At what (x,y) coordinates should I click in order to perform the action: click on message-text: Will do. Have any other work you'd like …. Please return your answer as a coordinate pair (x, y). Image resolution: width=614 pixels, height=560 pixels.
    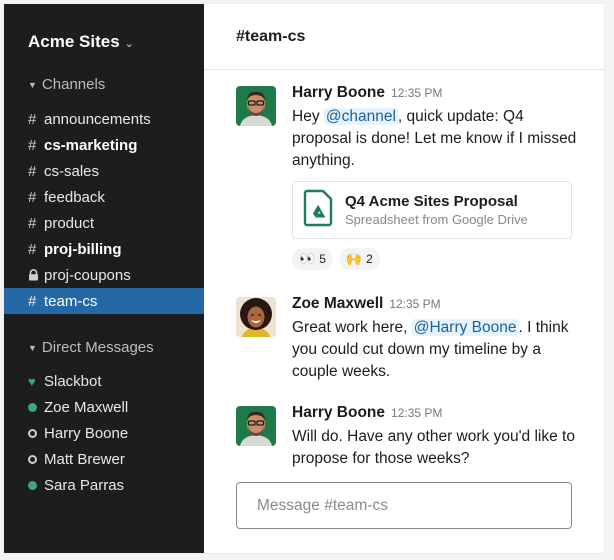
    Looking at the image, I should click on (433, 447).